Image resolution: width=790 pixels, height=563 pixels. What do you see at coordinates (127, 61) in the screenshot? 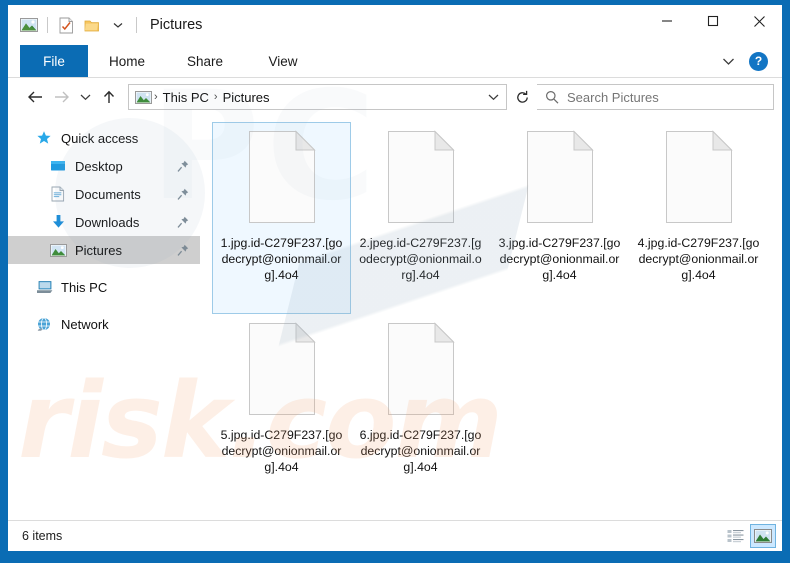
I see `tab-home: Home` at bounding box center [127, 61].